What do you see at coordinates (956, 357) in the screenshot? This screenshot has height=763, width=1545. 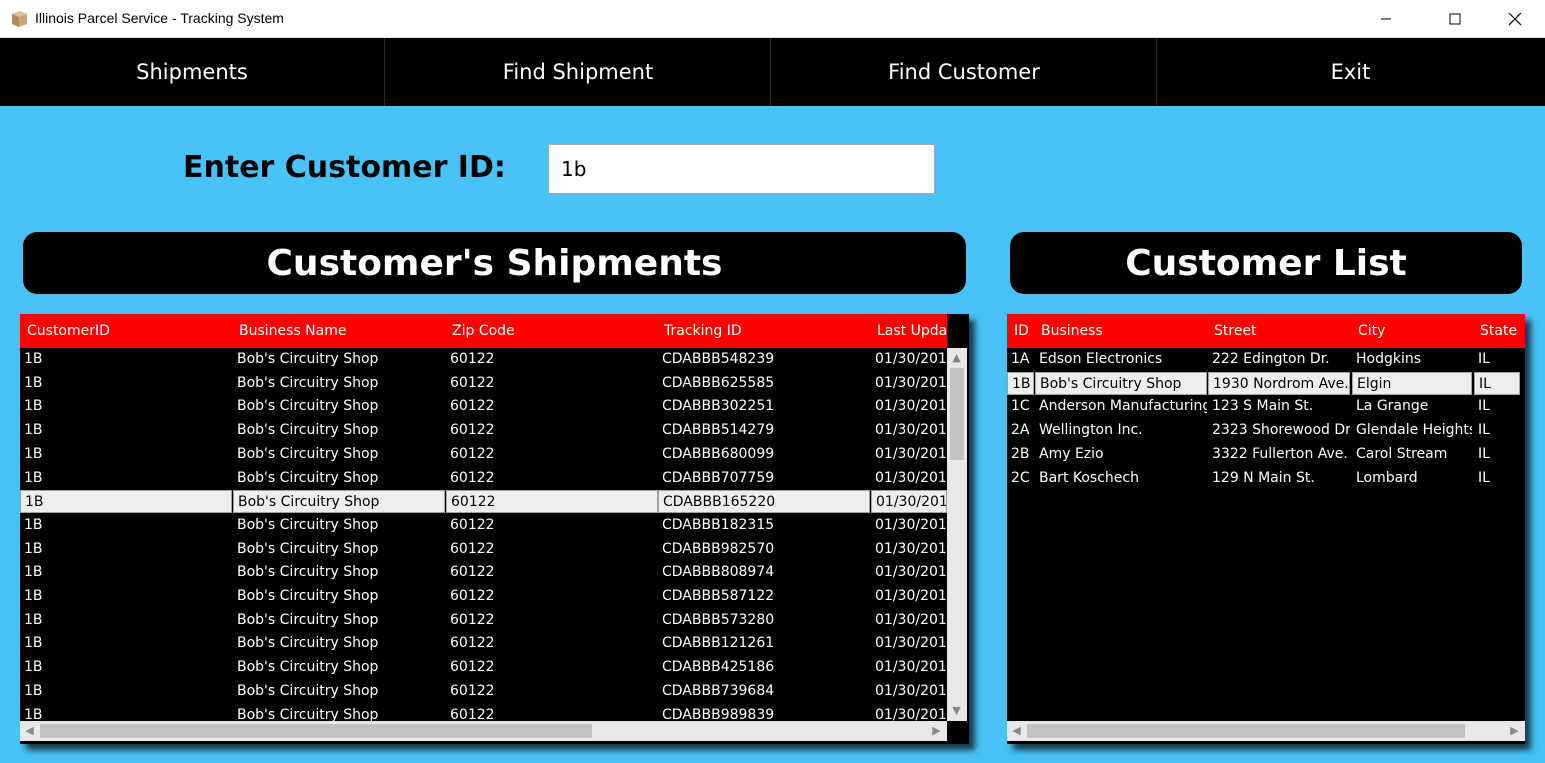 I see `scroll-up-icon: ▲` at bounding box center [956, 357].